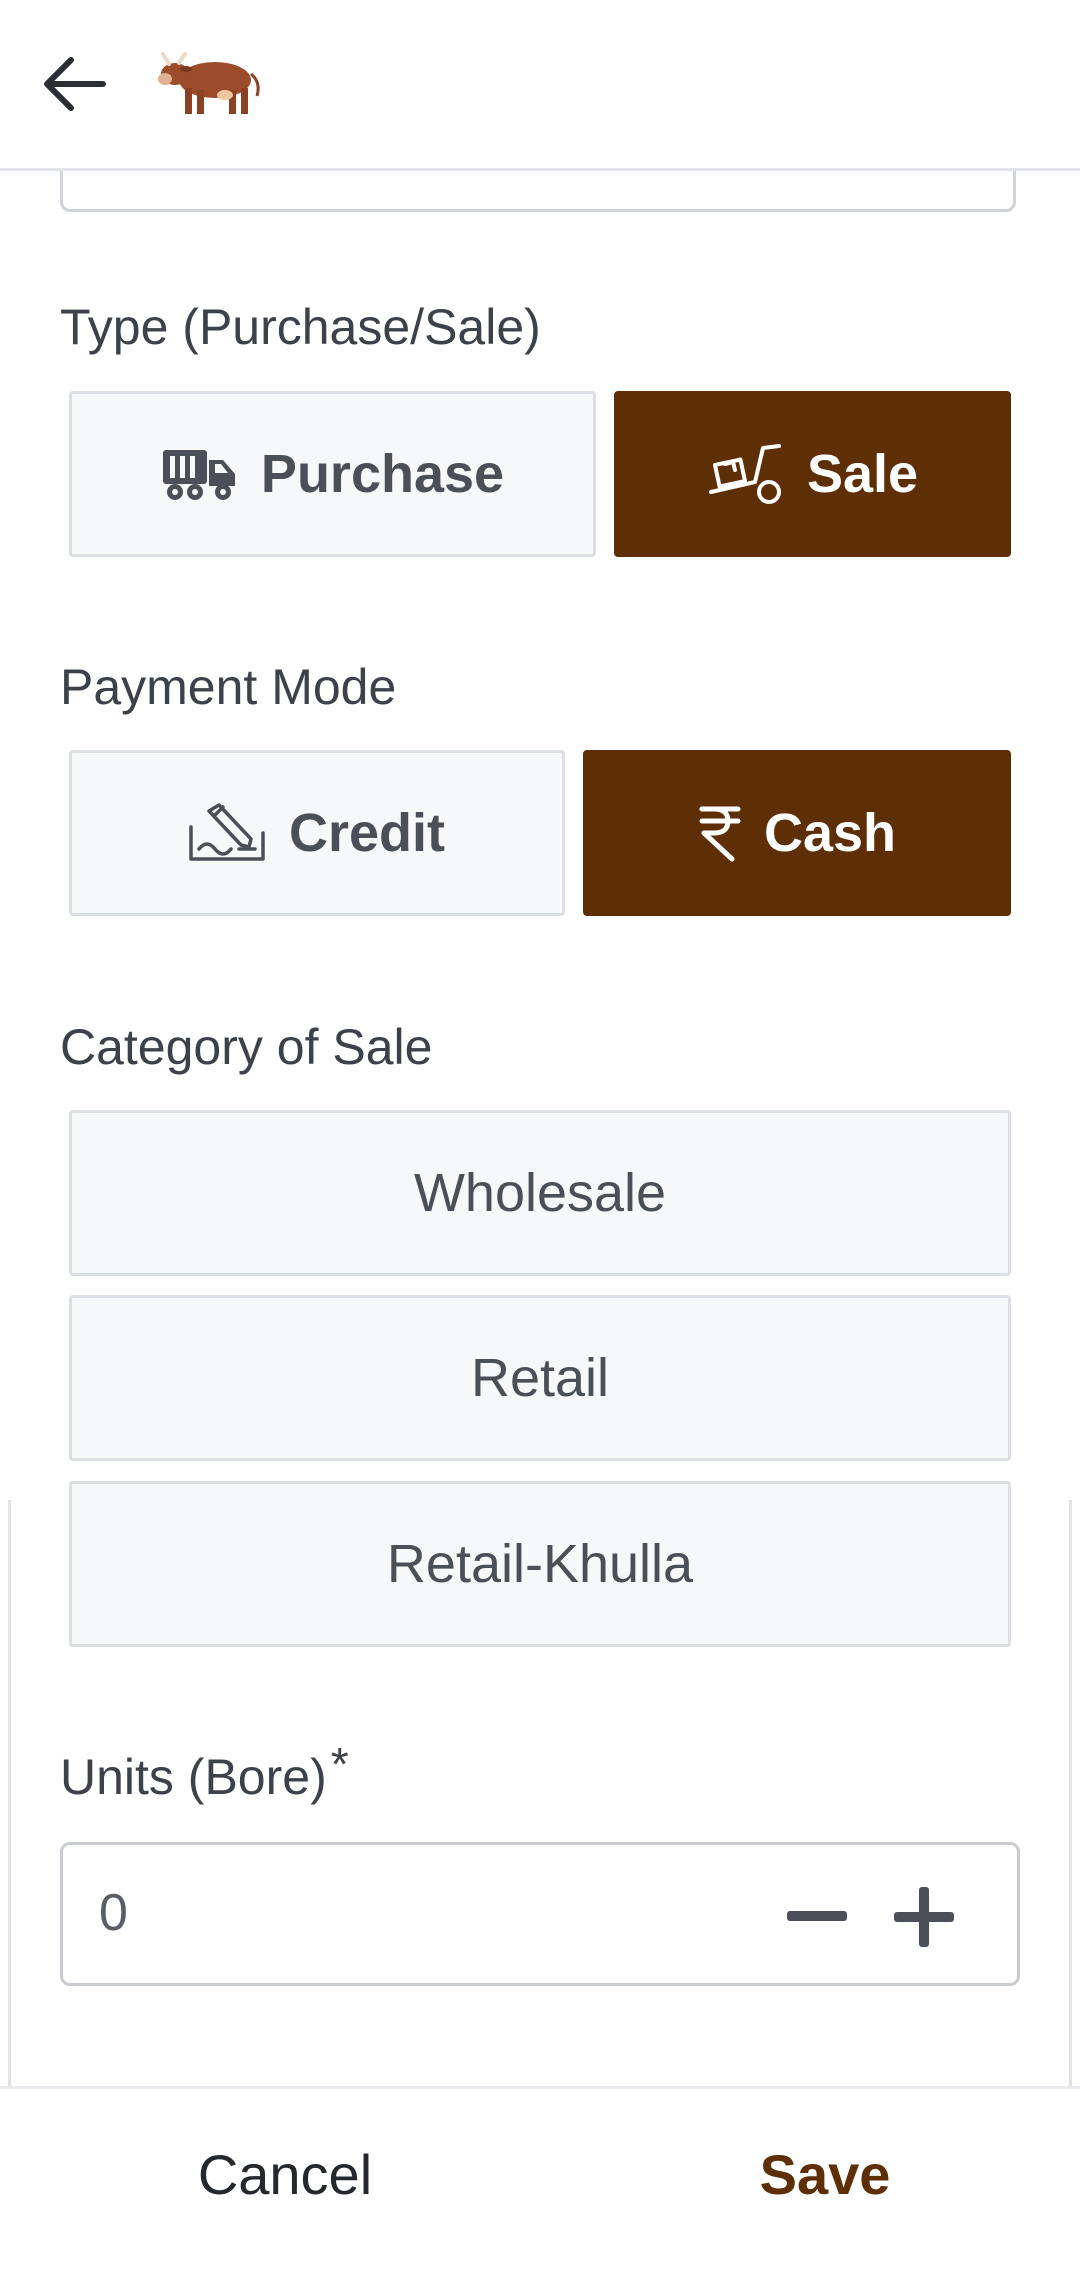  I want to click on units-label-text: Units (Bore), so click(193, 1777).